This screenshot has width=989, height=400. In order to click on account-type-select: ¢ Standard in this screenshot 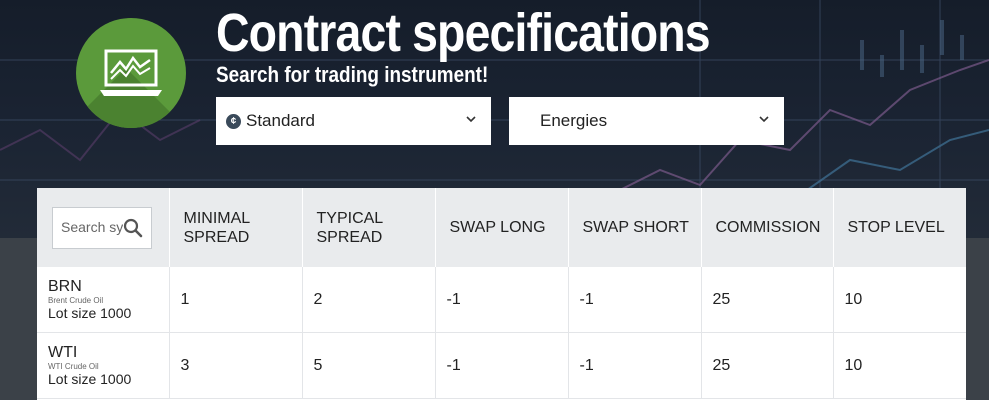, I will do `click(353, 121)`.